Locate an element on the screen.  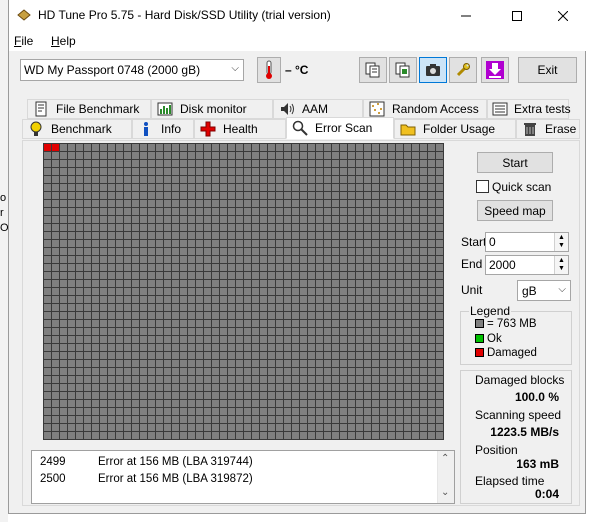
tab-random-access: Random Access is located at coordinates (425, 109).